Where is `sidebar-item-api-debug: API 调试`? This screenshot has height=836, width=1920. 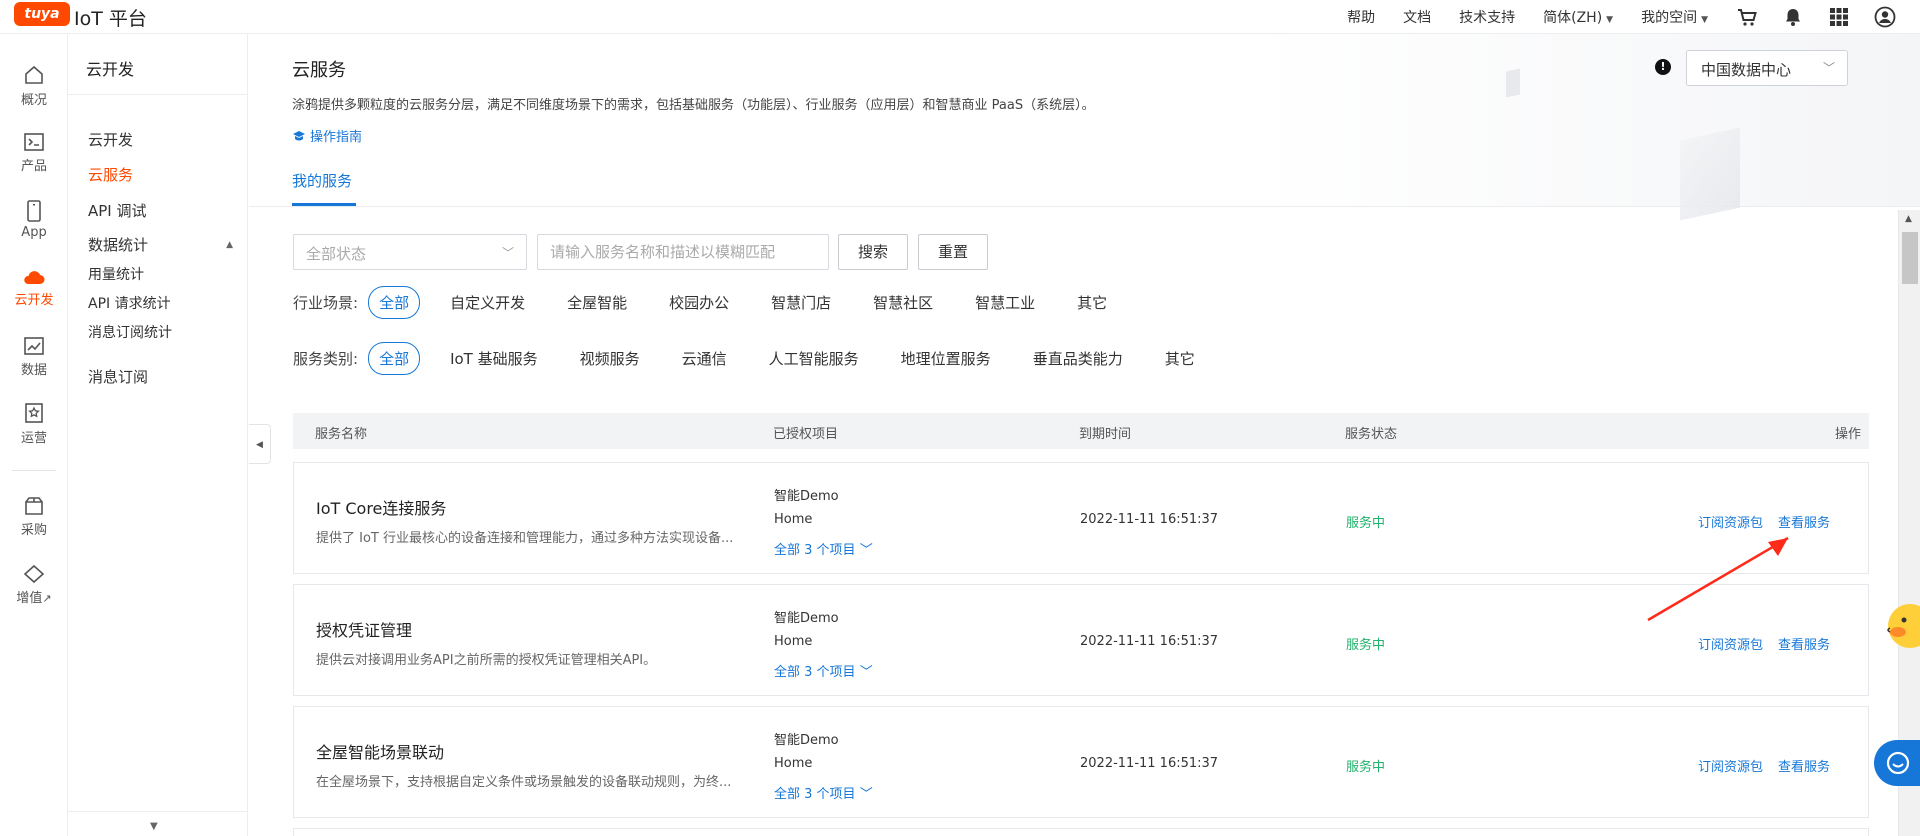
sidebar-item-api-debug: API 调试 is located at coordinates (117, 210).